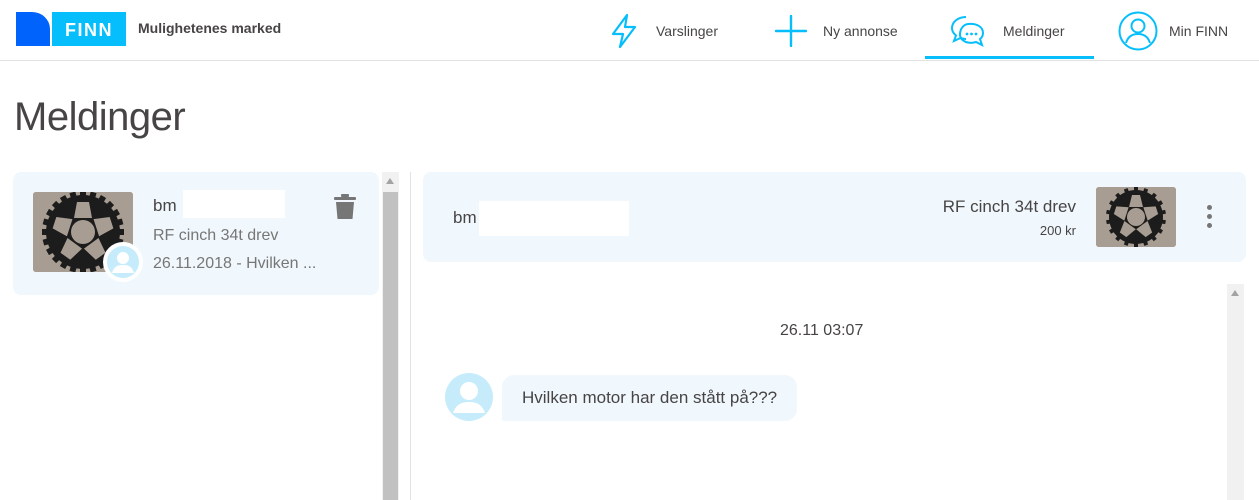  Describe the element at coordinates (687, 30) in the screenshot. I see `nav-varslinger-label: Varslinger` at that location.